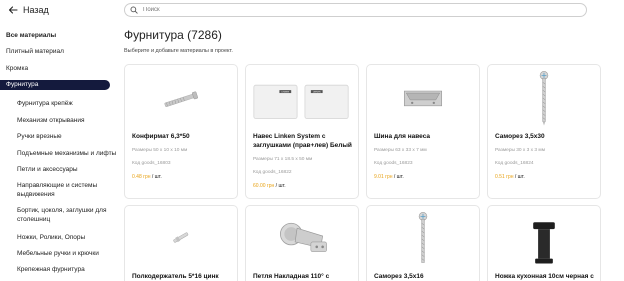  I want to click on product-price: 60.00 грн / шт., so click(269, 186).